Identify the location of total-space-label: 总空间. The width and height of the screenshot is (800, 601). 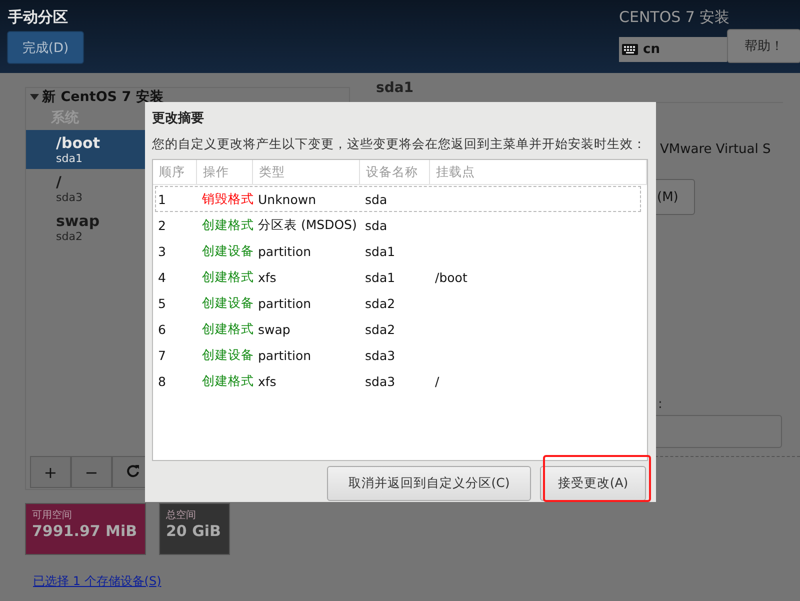
(181, 515).